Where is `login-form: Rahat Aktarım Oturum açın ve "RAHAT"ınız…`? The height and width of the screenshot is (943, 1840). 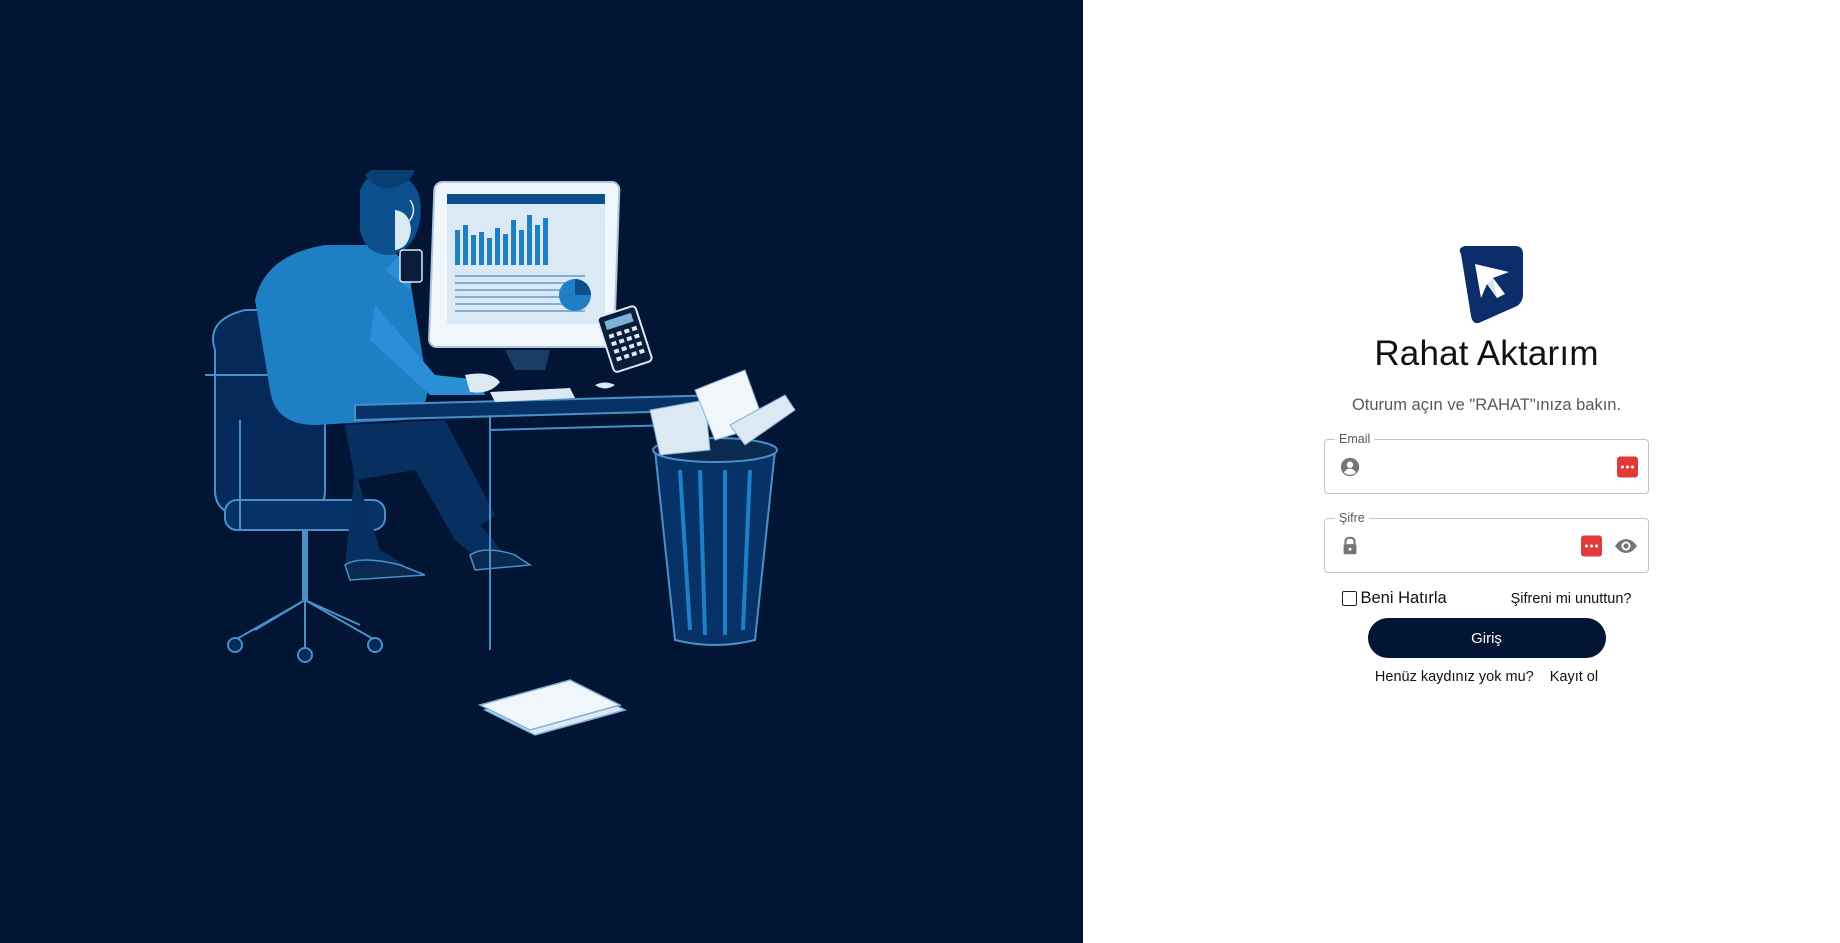 login-form: Rahat Aktarım Oturum açın ve "RAHAT"ınız… is located at coordinates (1486, 464).